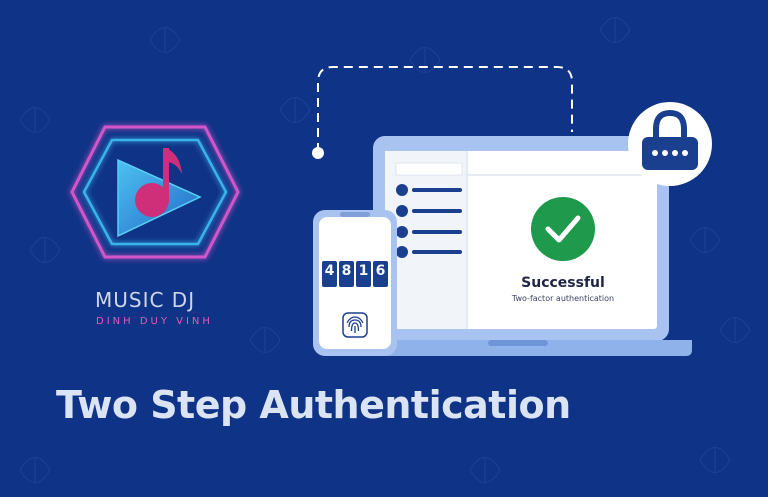  Describe the element at coordinates (429, 169) in the screenshot. I see `laptop-search-box` at that location.